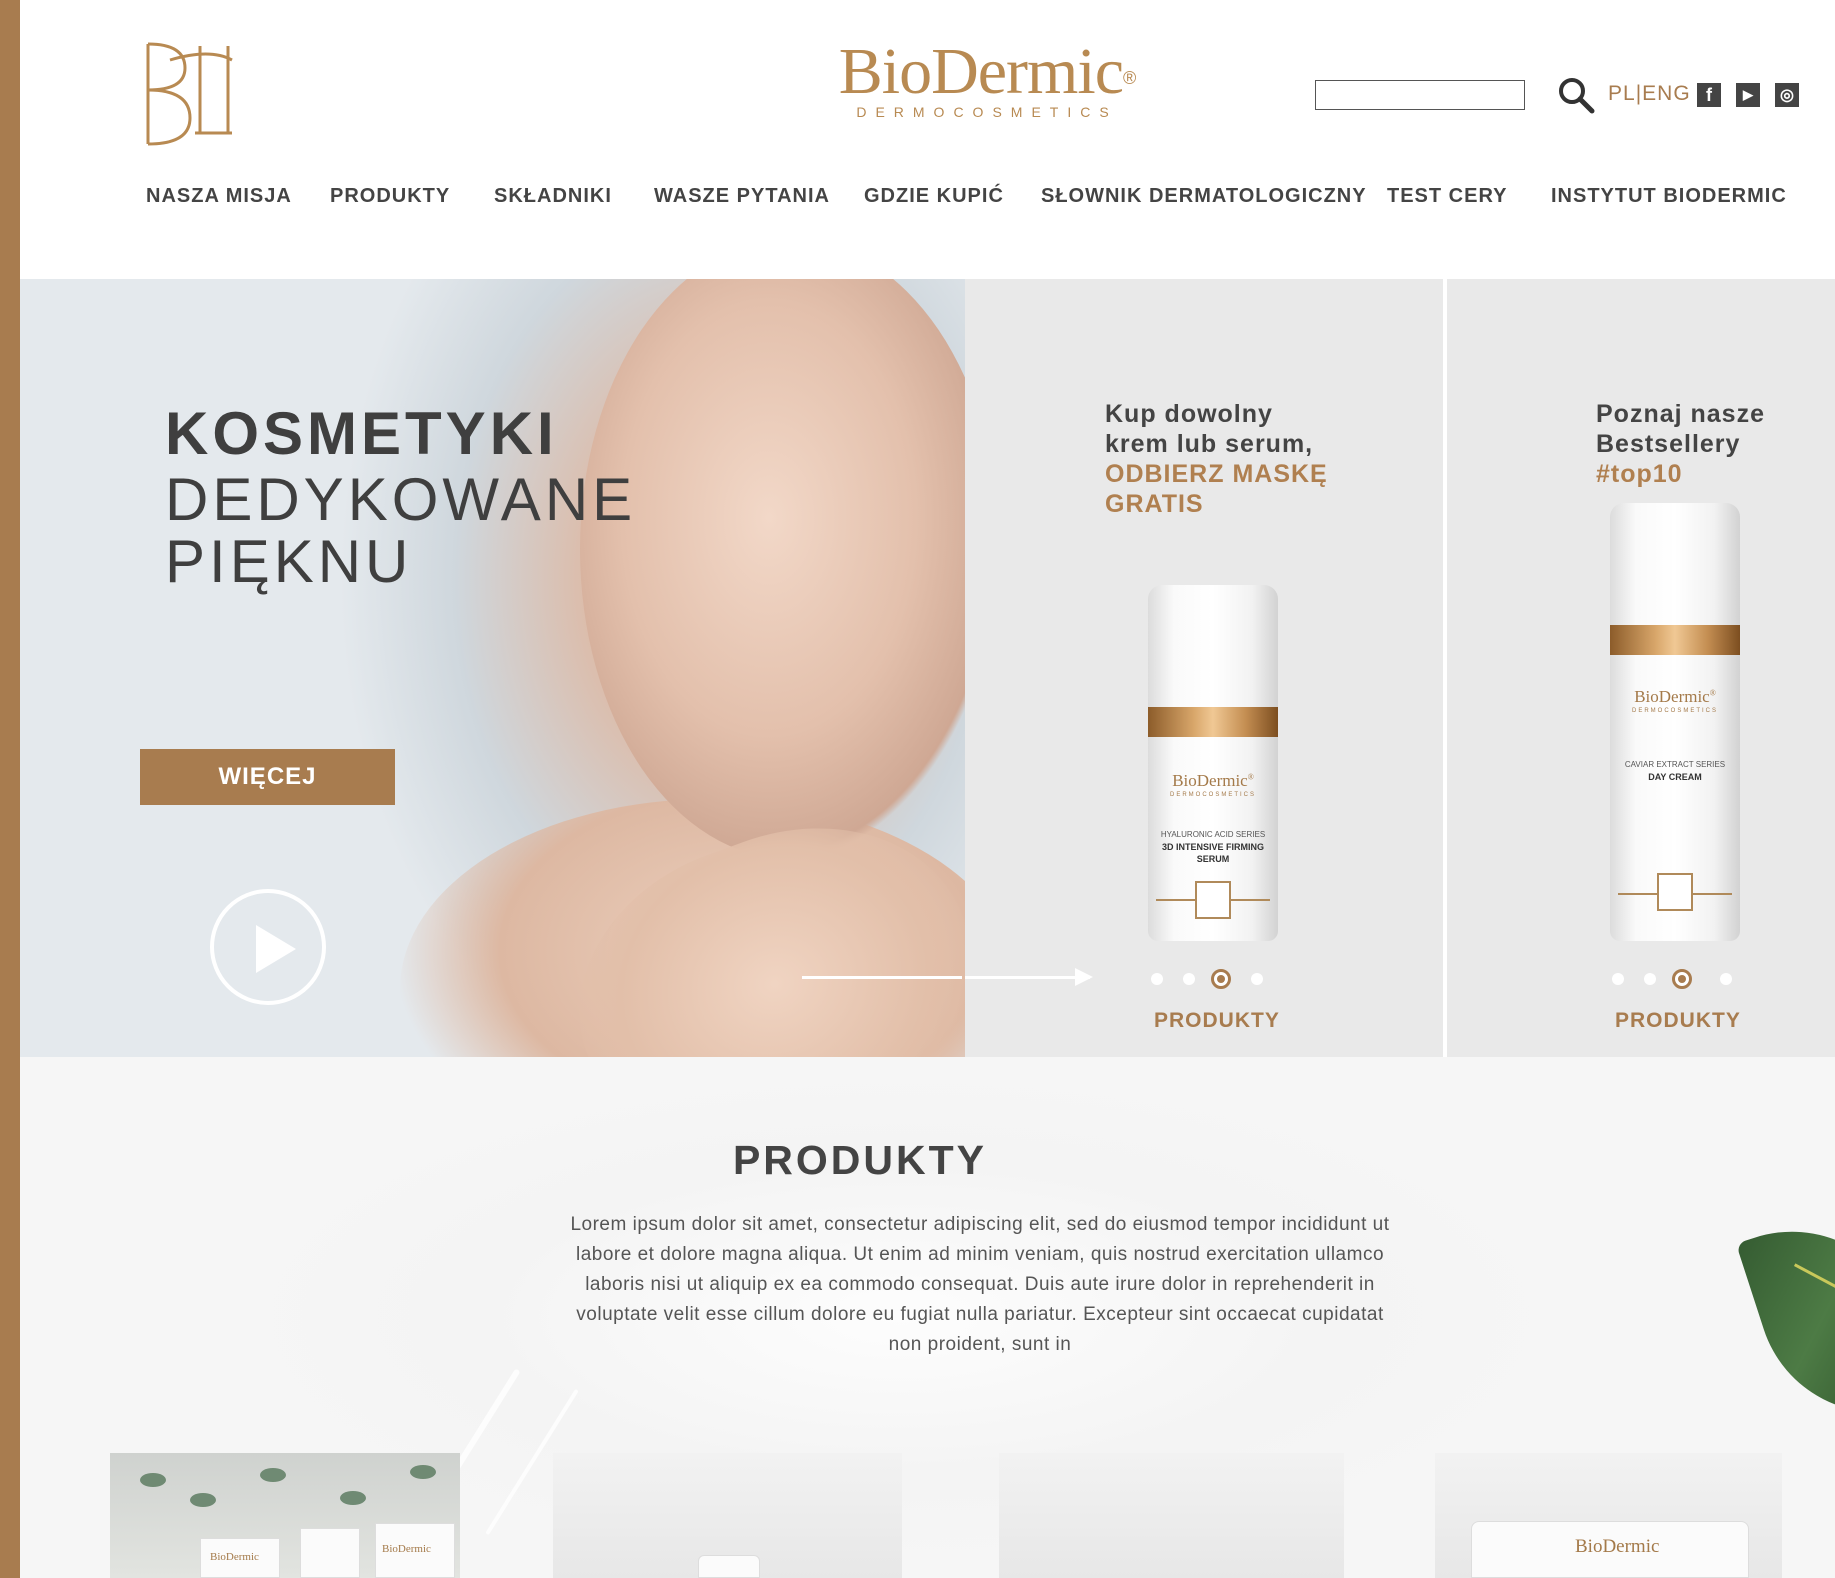  Describe the element at coordinates (1447, 196) in the screenshot. I see `nav-item-test-cery: TEST CERY` at that location.